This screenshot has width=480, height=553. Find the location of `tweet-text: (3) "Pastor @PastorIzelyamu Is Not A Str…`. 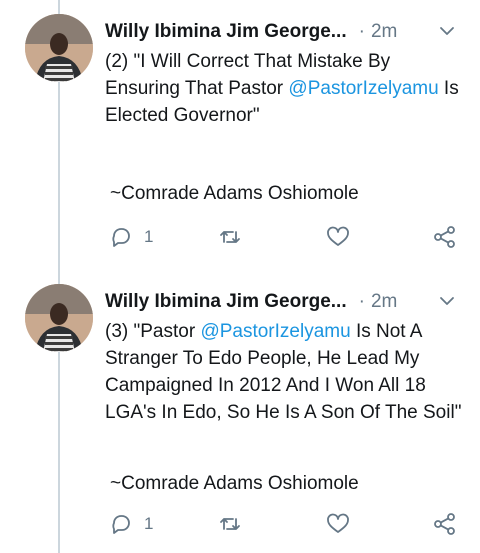

tweet-text: (3) "Pastor @PastorIzelyamu Is Not A Str… is located at coordinates (285, 372).